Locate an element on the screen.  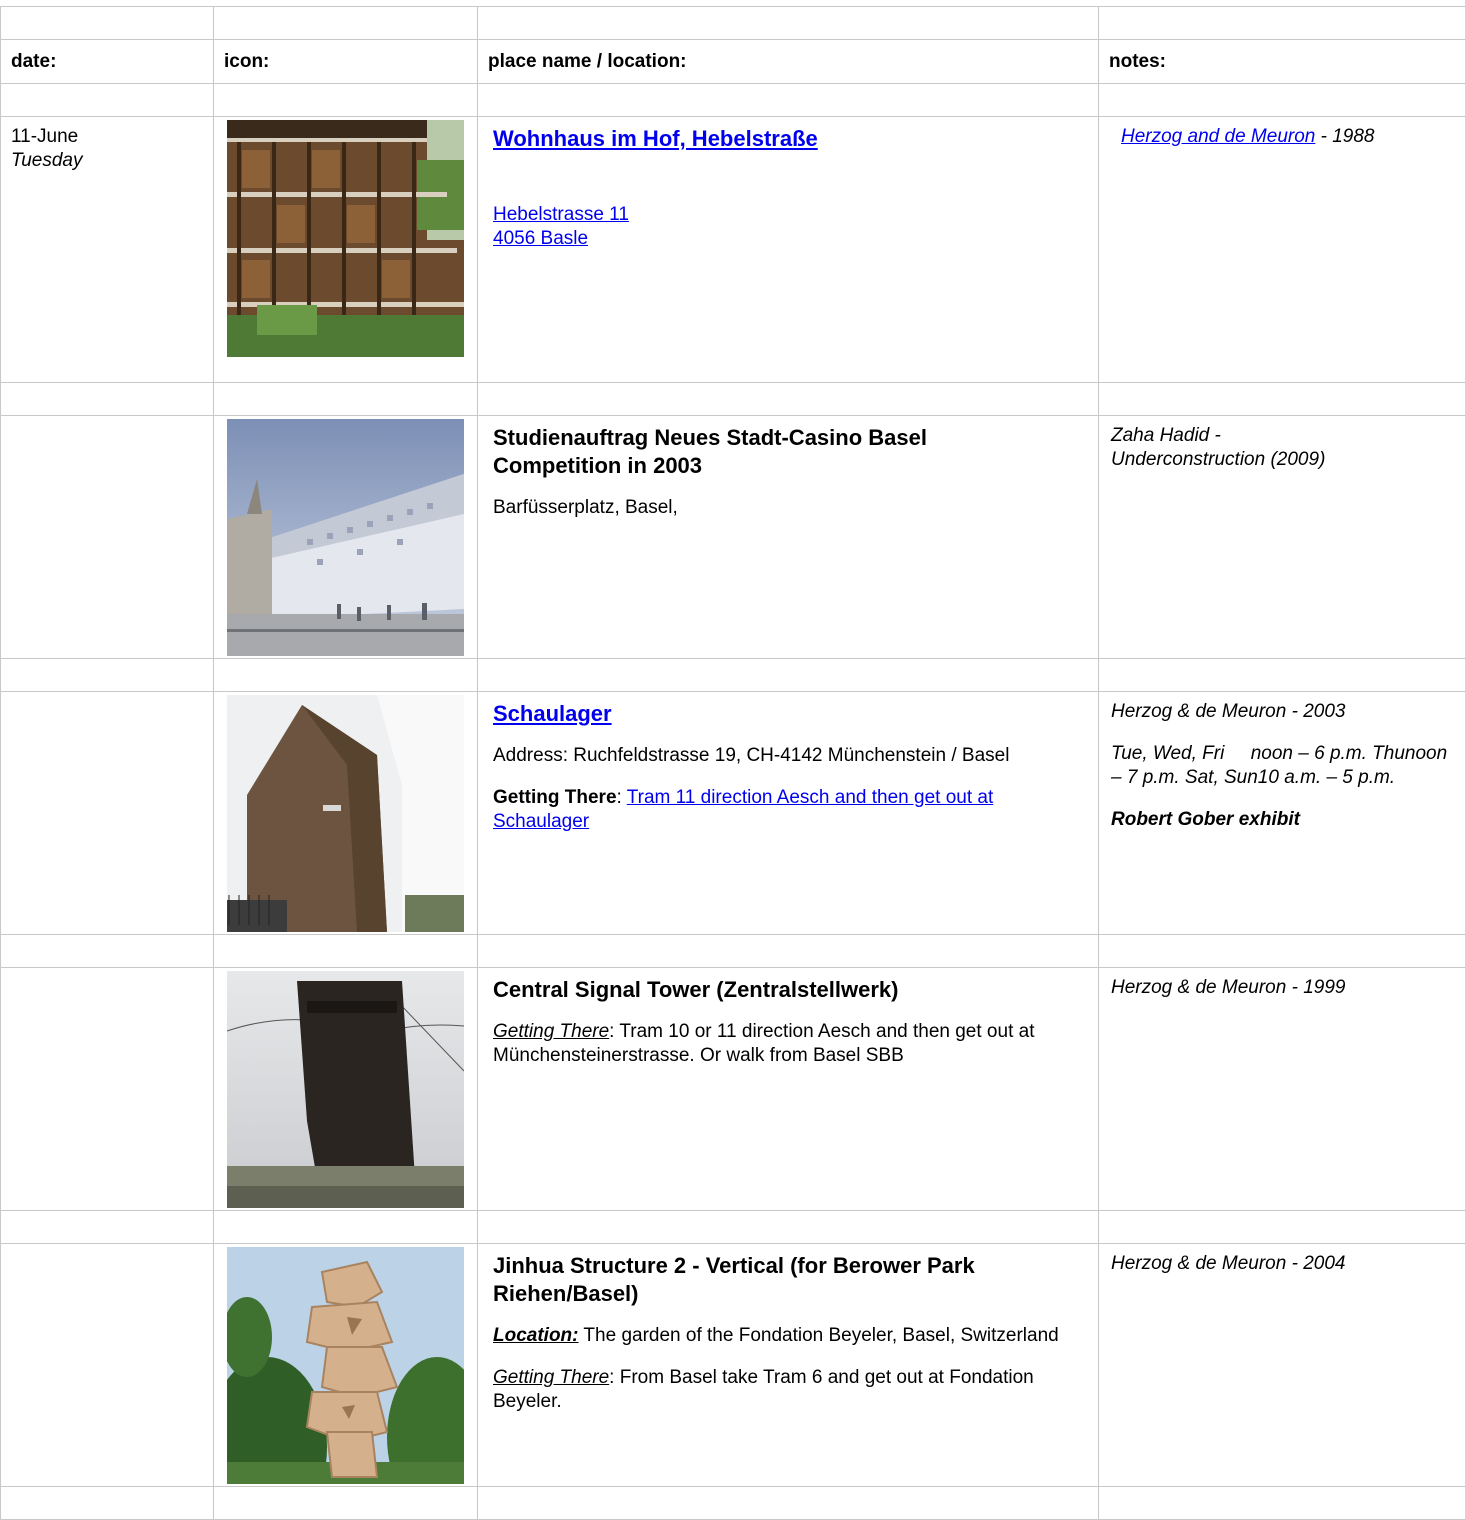
date-text: 11-June is located at coordinates (107, 137).